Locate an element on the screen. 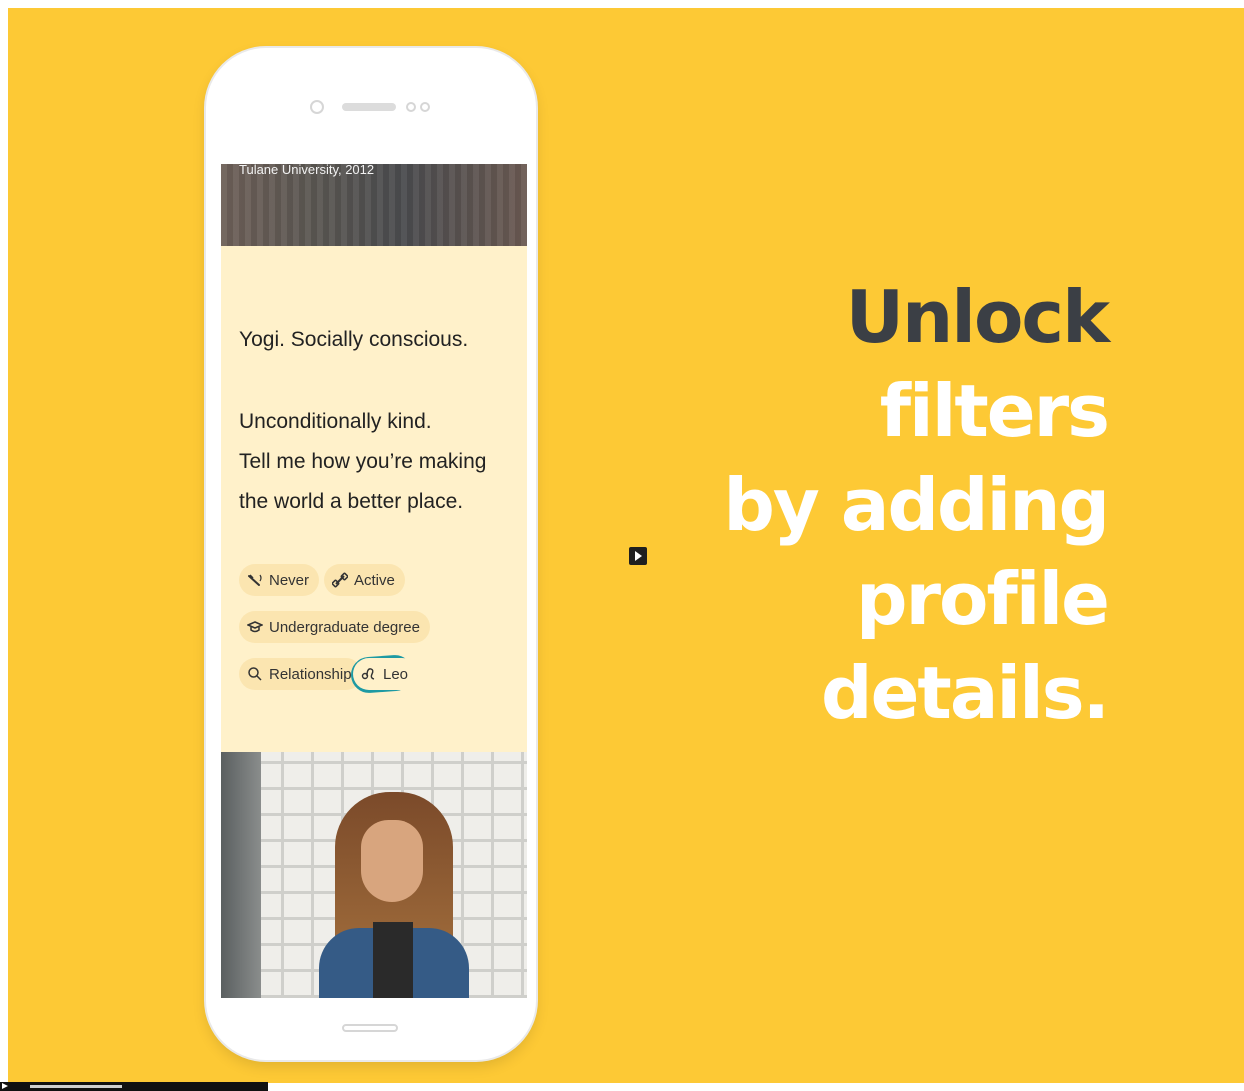 This screenshot has height=1091, width=1244. chip-label: Undergraduate degree is located at coordinates (344, 627).